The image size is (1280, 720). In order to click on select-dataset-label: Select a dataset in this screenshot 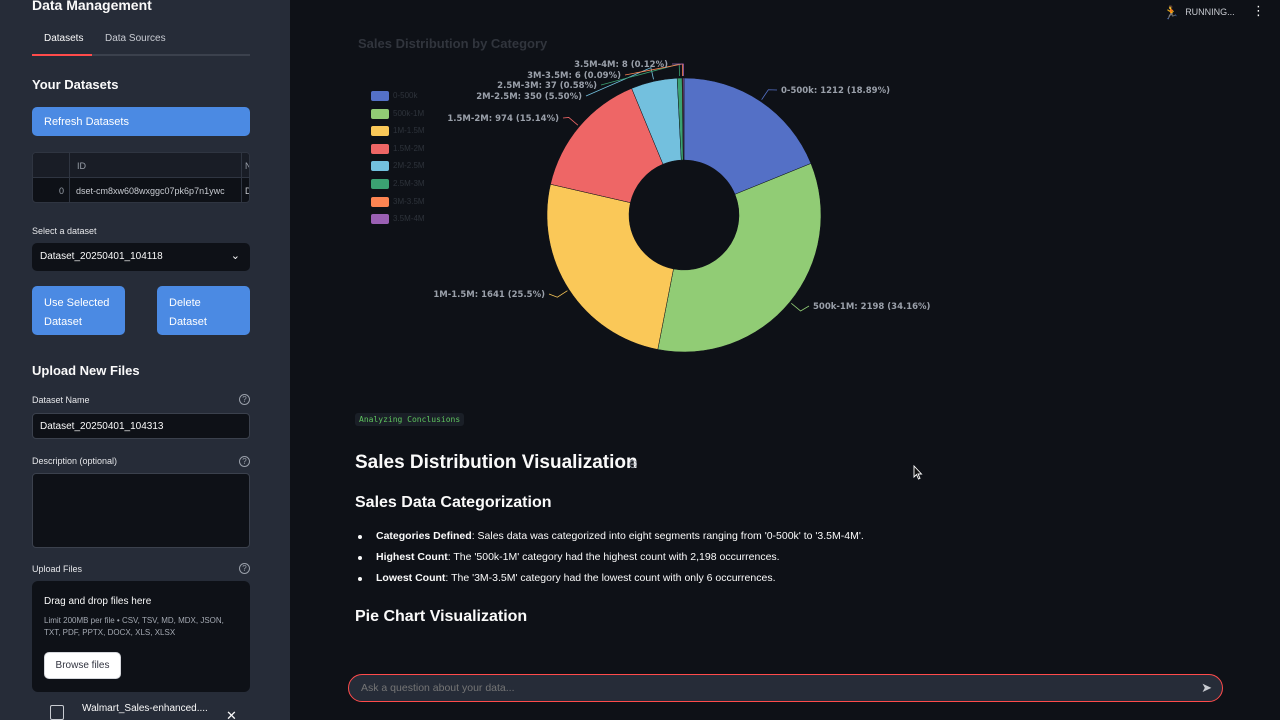, I will do `click(64, 231)`.